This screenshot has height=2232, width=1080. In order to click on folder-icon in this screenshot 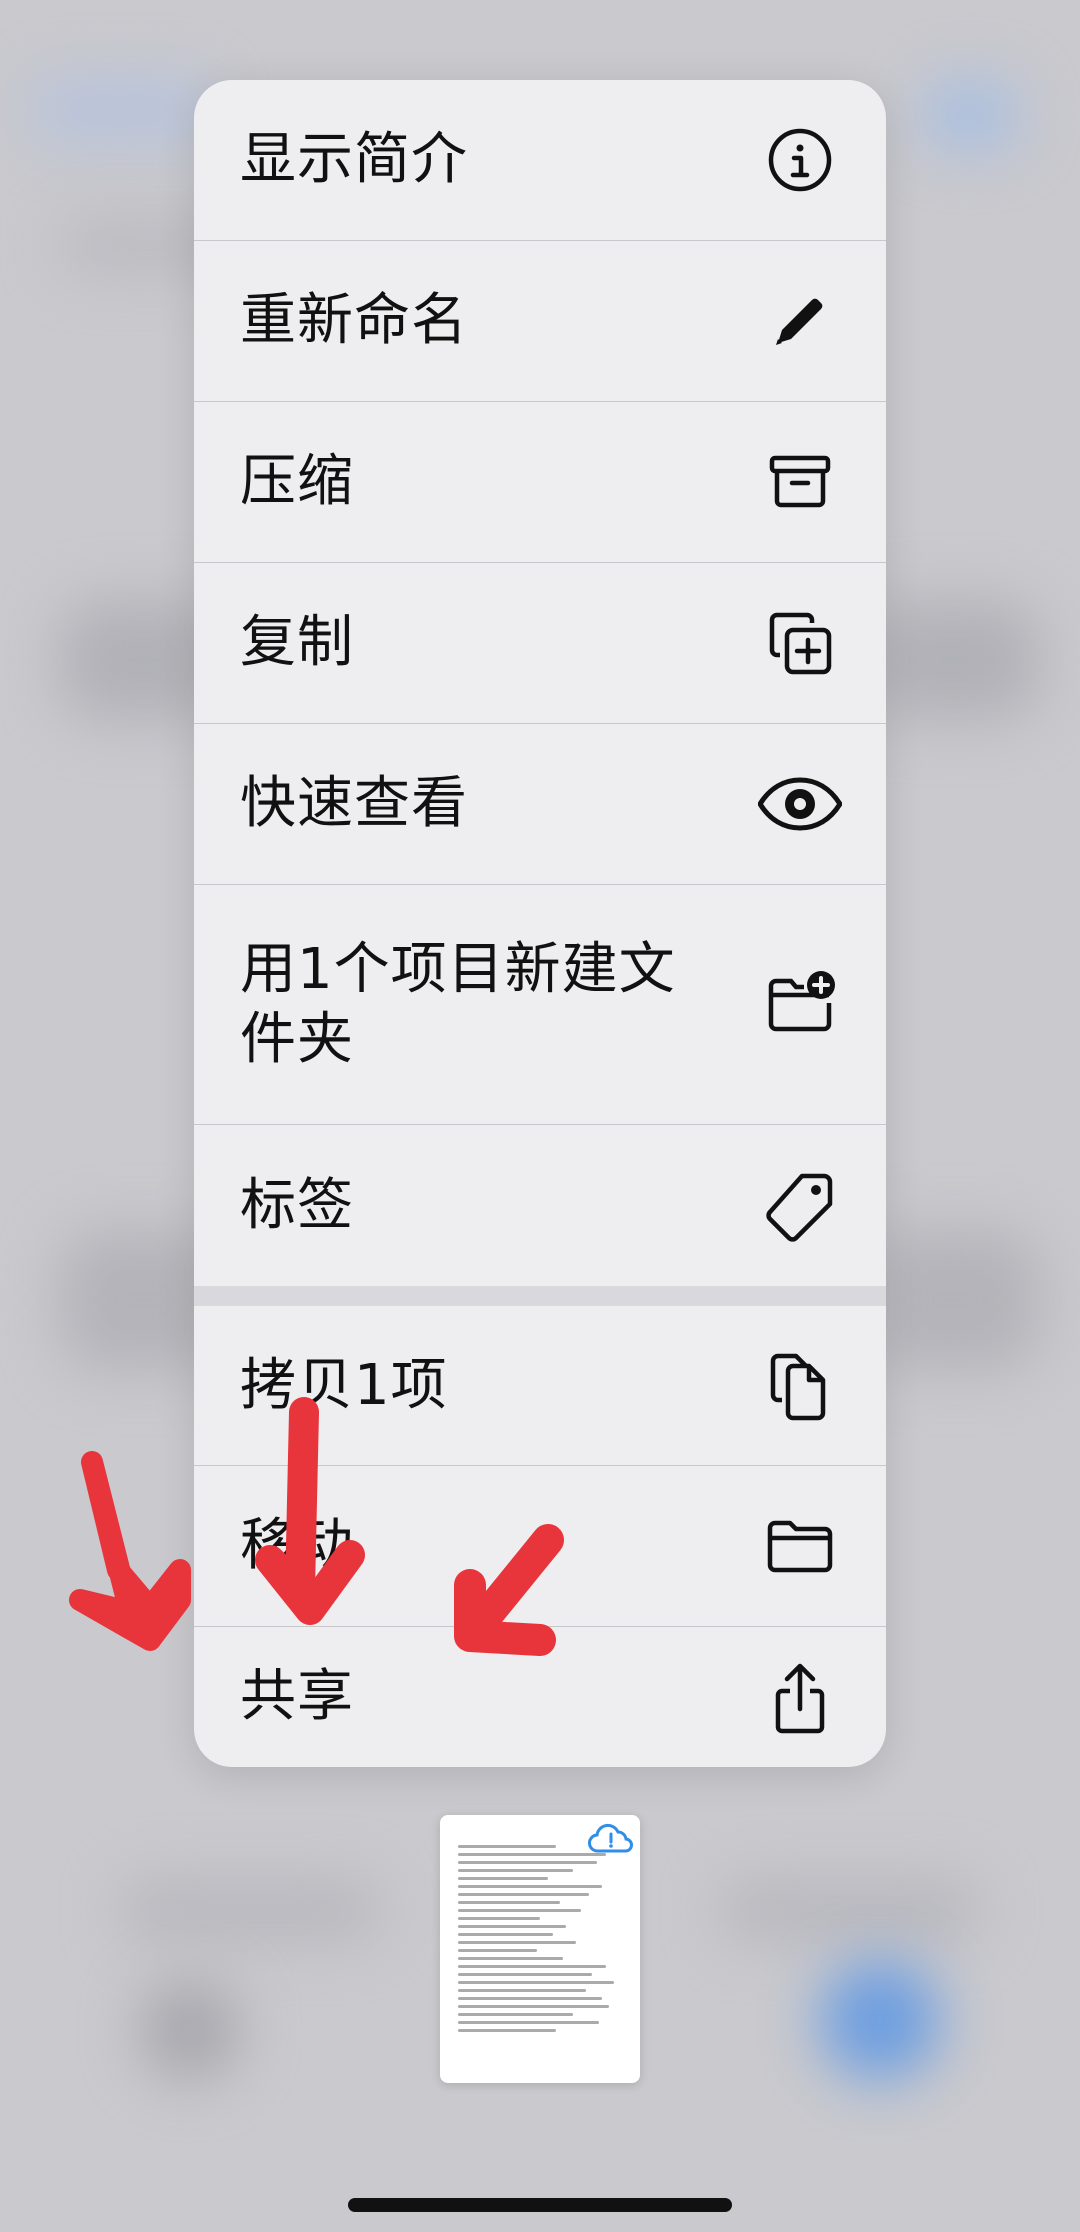, I will do `click(800, 1546)`.